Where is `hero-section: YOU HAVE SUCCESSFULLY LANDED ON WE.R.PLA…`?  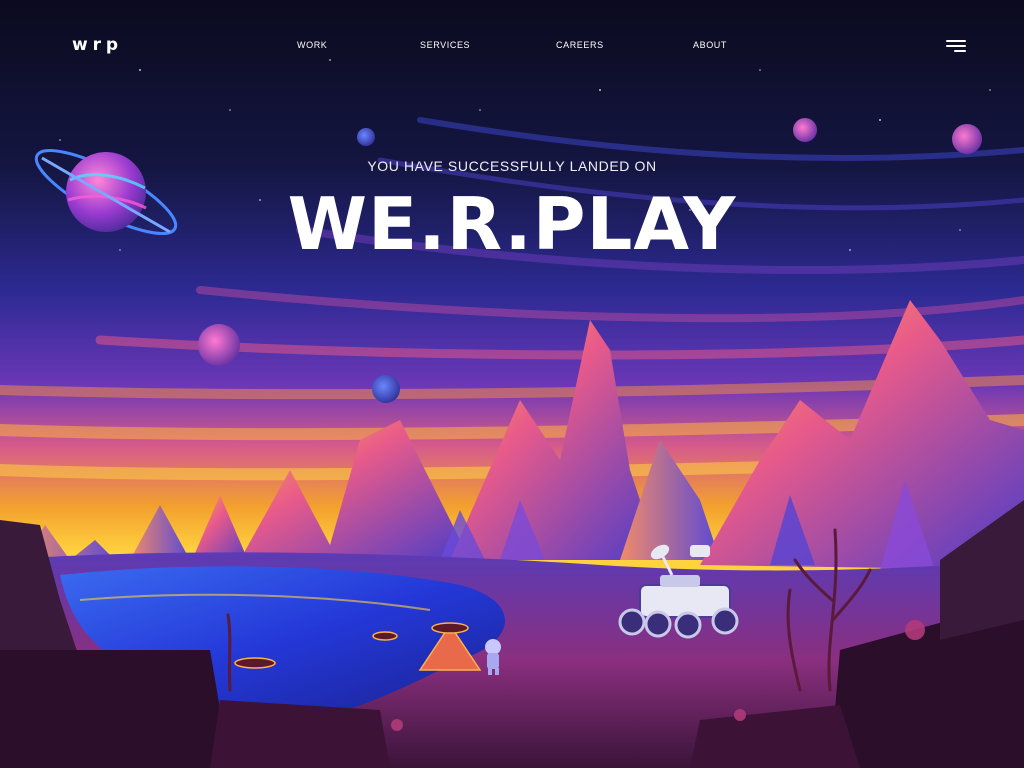
hero-section: YOU HAVE SUCCESSFULLY LANDED ON WE.R.PLA… is located at coordinates (512, 209).